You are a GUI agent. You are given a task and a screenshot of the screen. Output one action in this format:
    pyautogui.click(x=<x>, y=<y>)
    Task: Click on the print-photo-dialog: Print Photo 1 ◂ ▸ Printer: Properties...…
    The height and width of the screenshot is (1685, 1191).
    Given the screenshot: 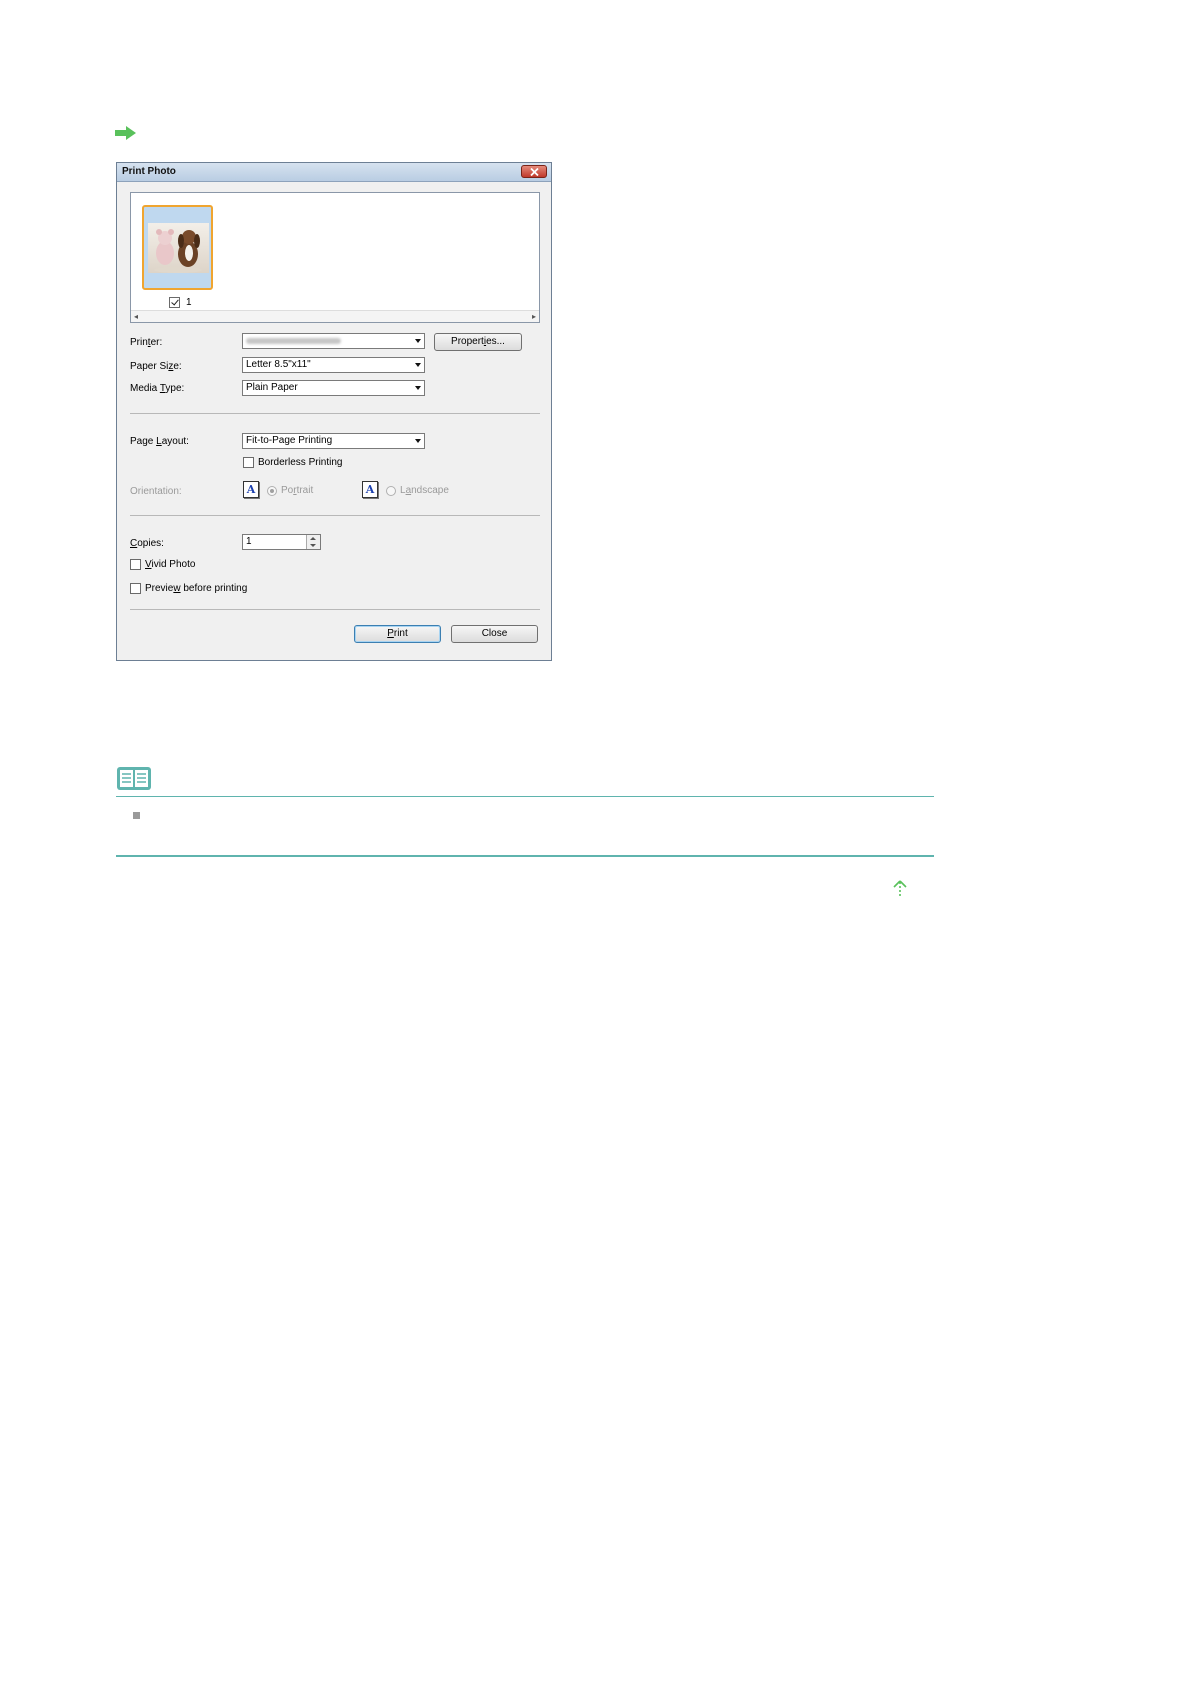 What is the action you would take?
    pyautogui.click(x=334, y=411)
    